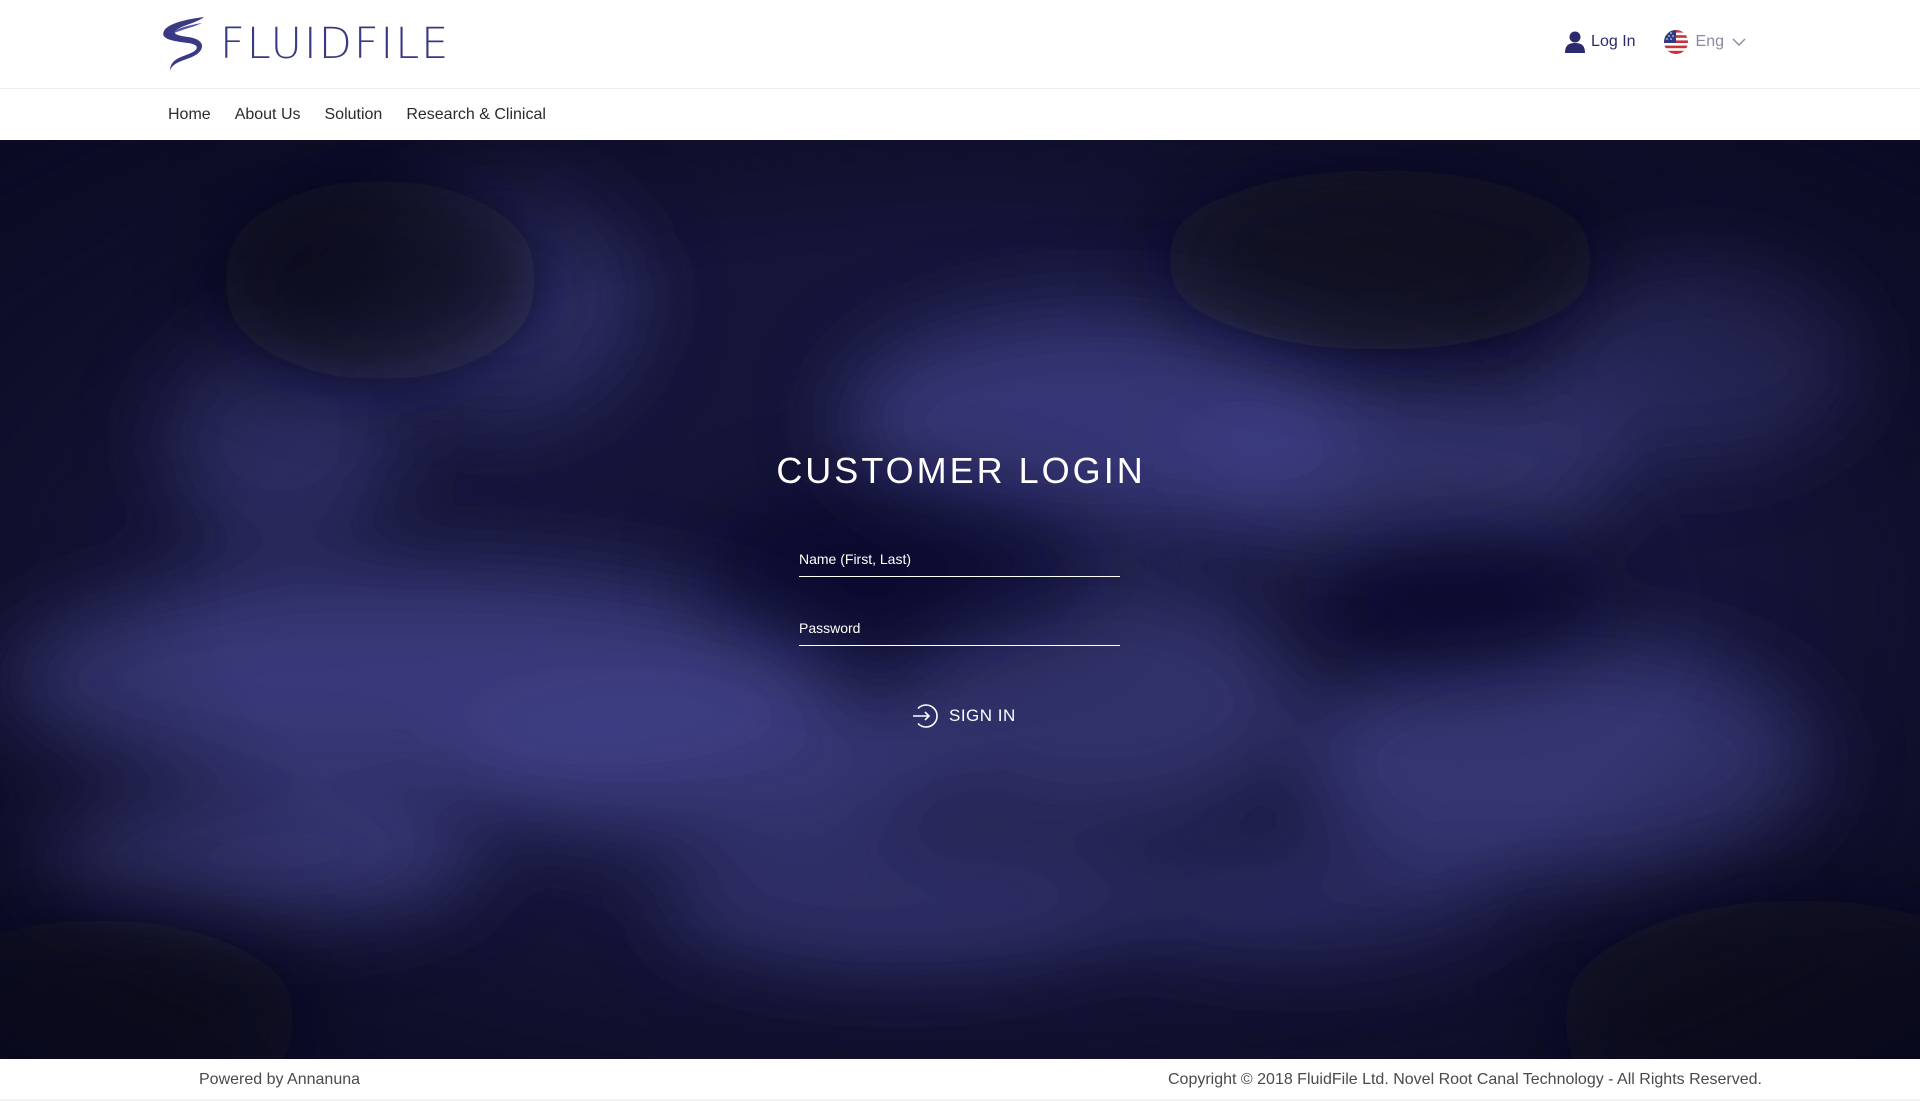 Image resolution: width=1920 pixels, height=1101 pixels. I want to click on password-field-wrapper, so click(959, 628).